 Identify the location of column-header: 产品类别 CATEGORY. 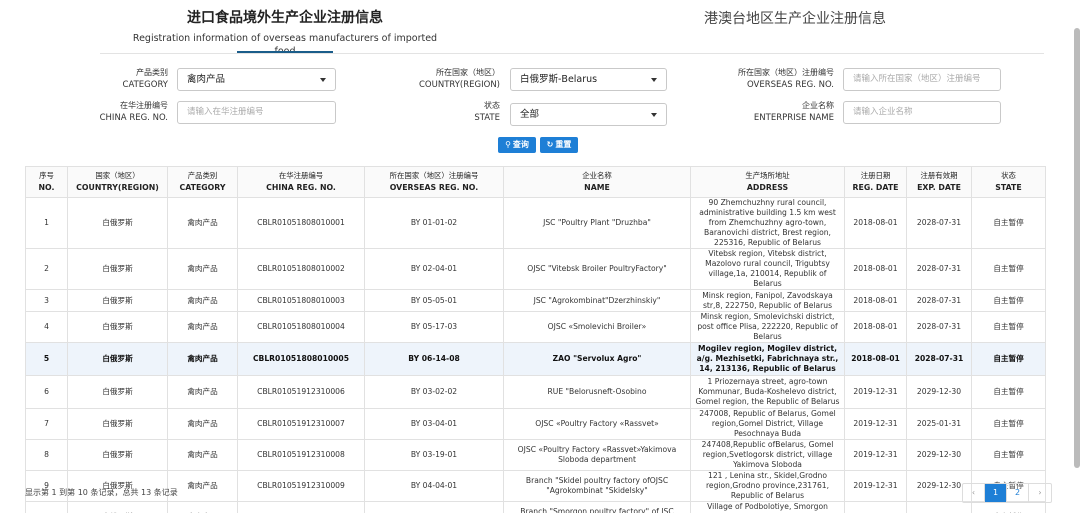
(202, 182).